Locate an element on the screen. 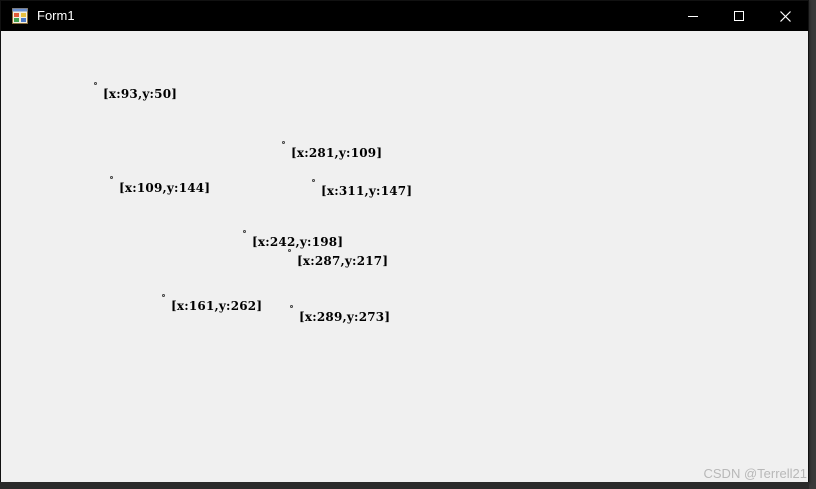 Image resolution: width=816 pixels, height=489 pixels. close-icon is located at coordinates (785, 16).